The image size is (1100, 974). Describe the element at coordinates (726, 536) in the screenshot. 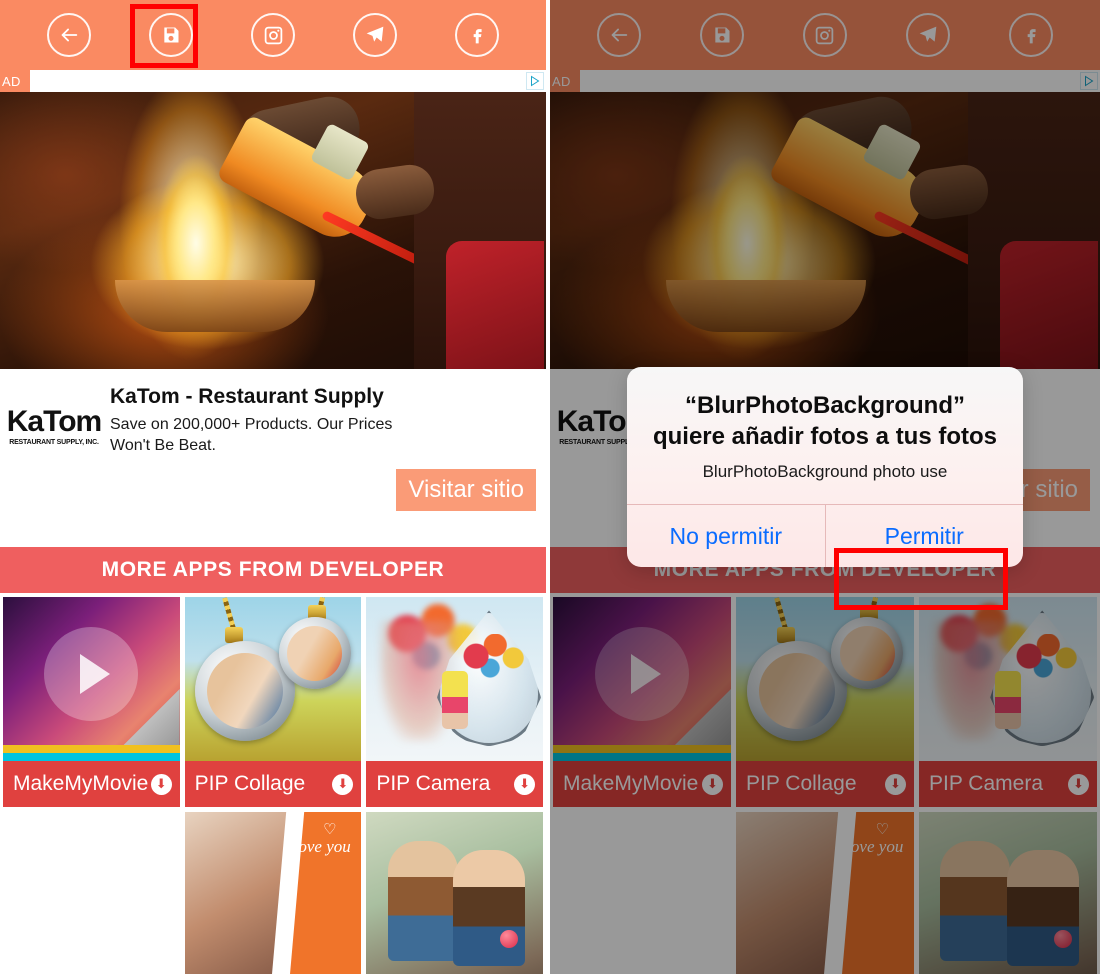

I see `deny-button: No permitir` at that location.